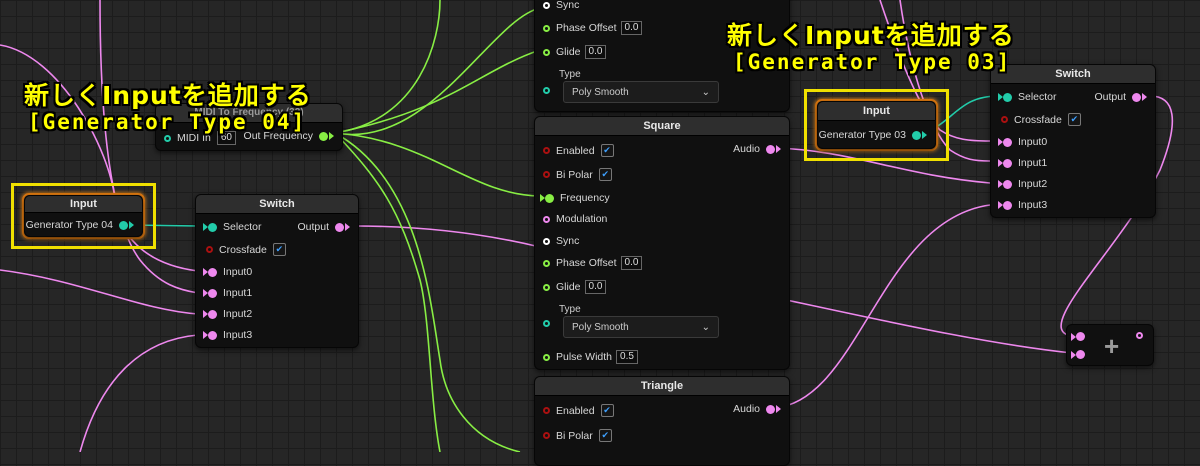 This screenshot has width=1200, height=466. I want to click on node-title: Switch, so click(1073, 74).